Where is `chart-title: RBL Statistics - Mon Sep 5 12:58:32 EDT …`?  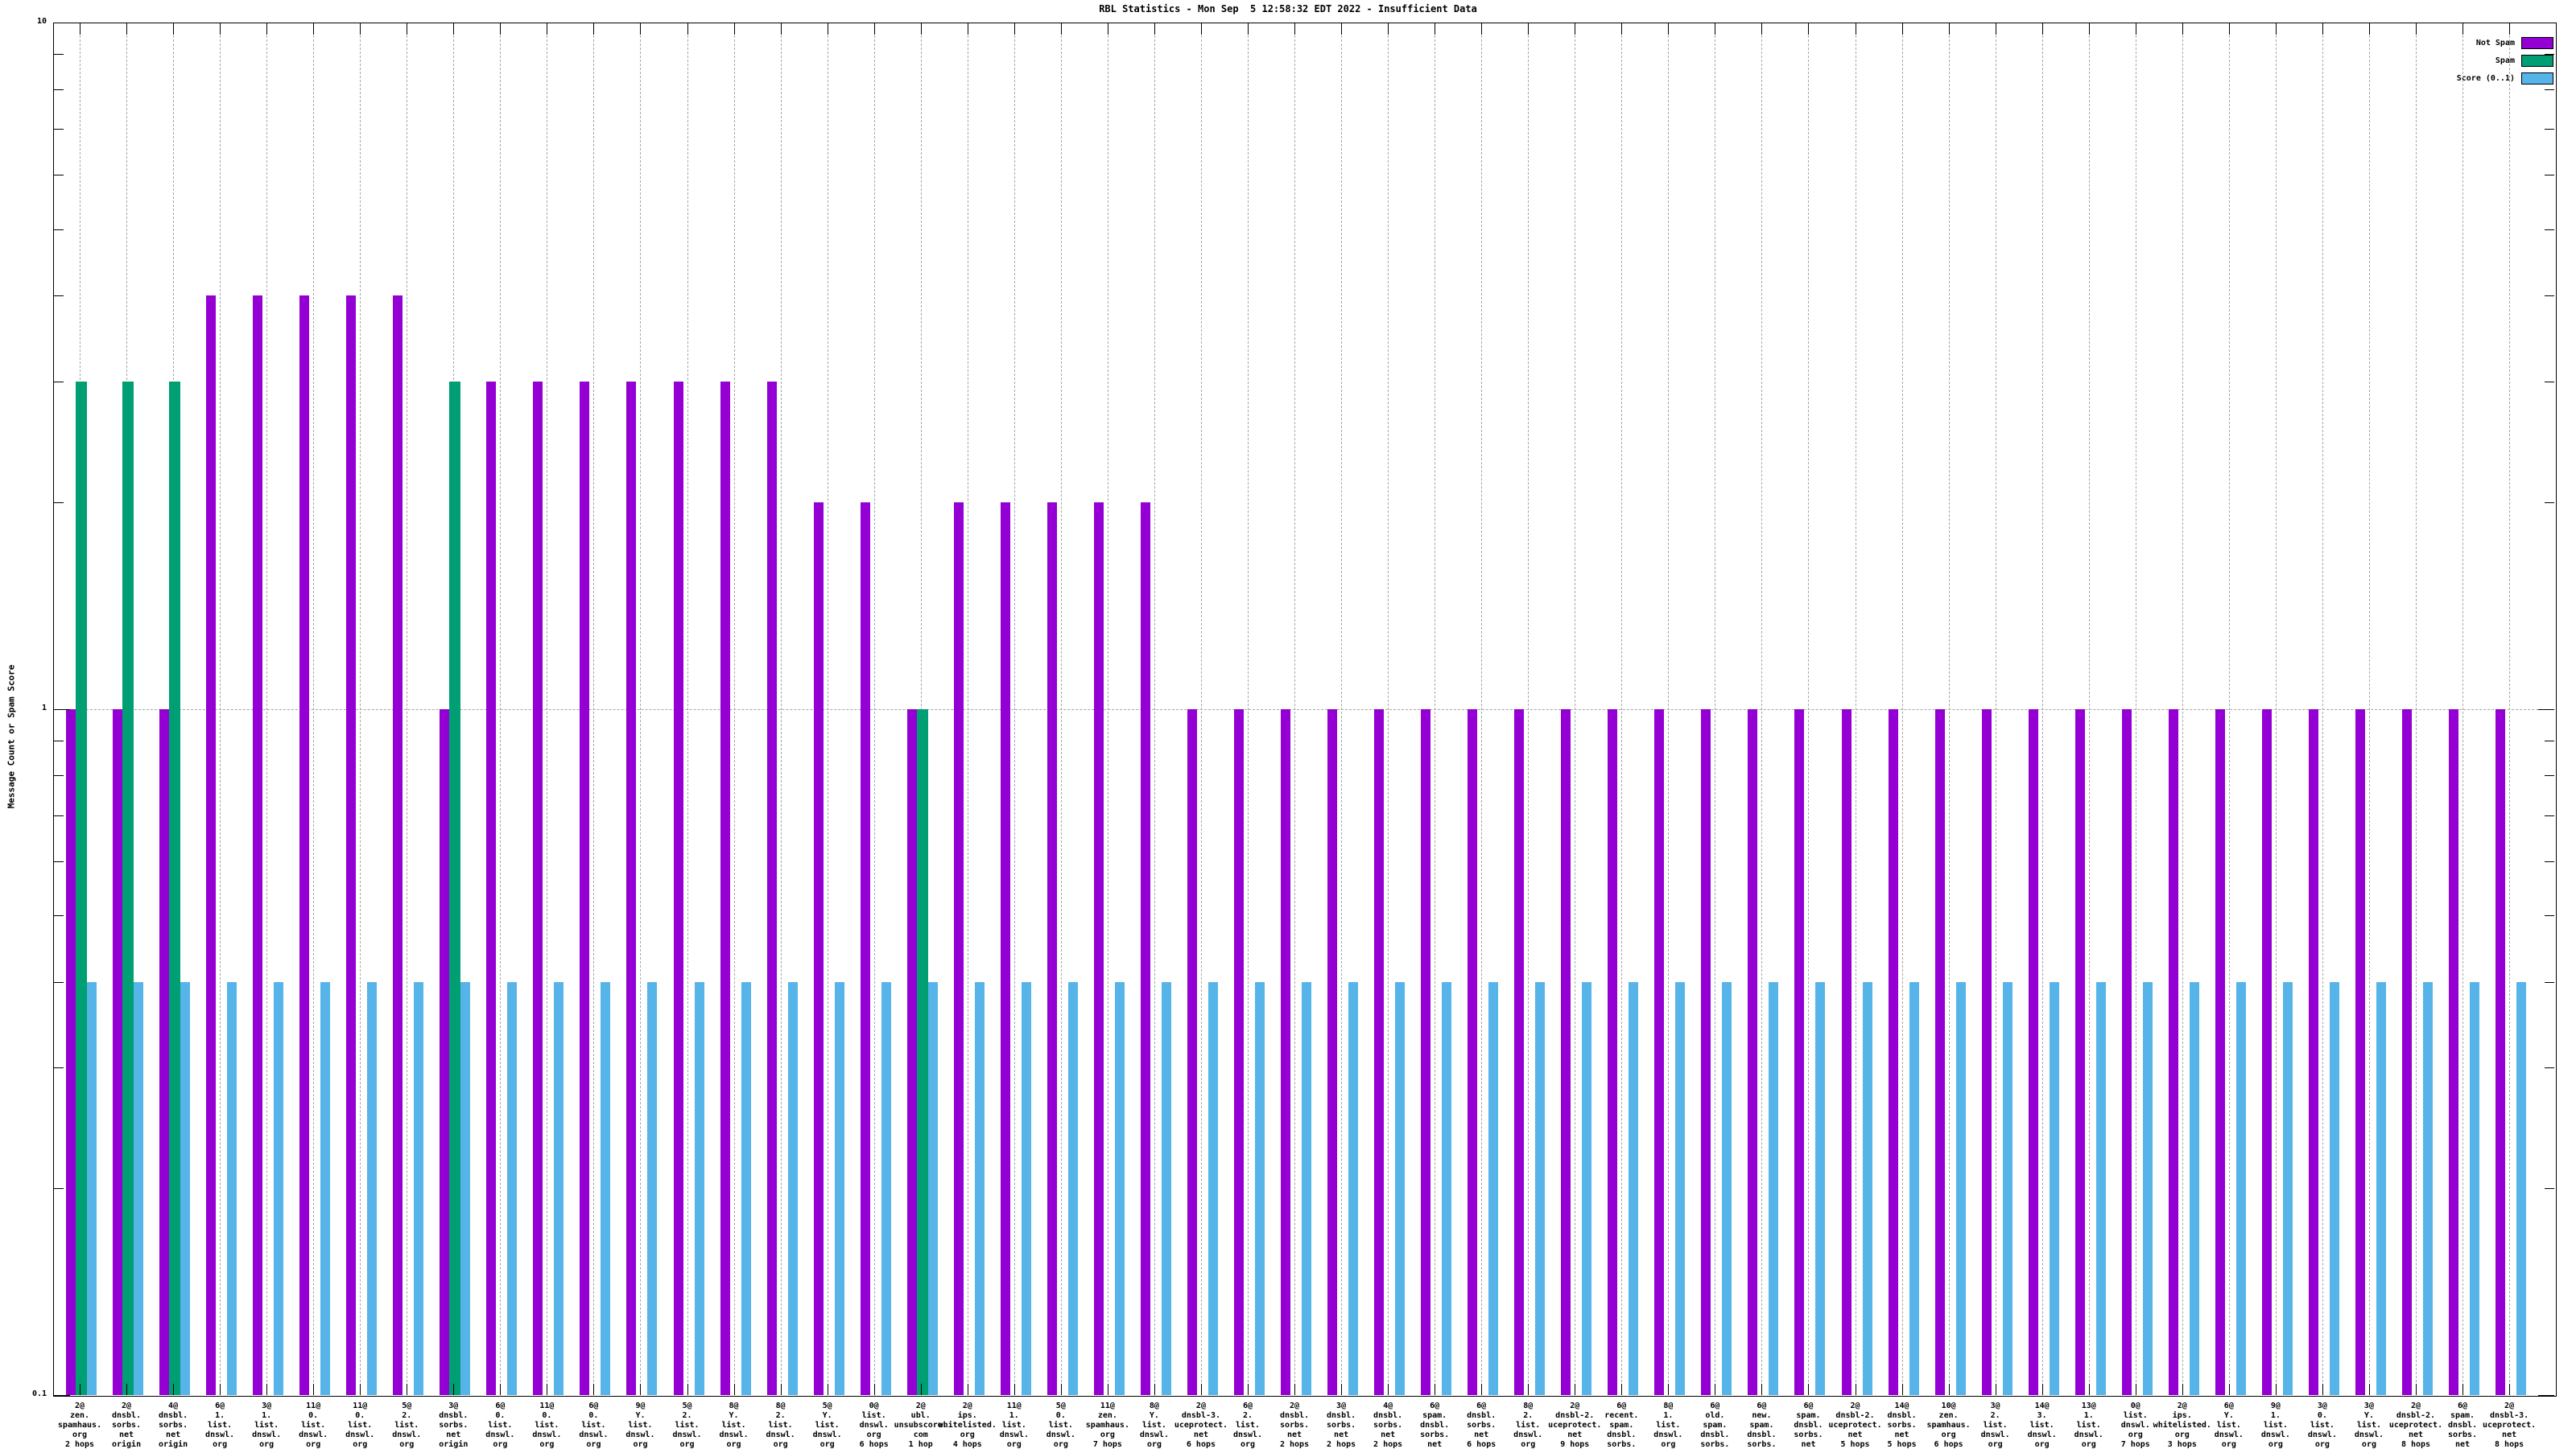 chart-title: RBL Statistics - Mon Sep 5 12:58:32 EDT … is located at coordinates (1288, 8).